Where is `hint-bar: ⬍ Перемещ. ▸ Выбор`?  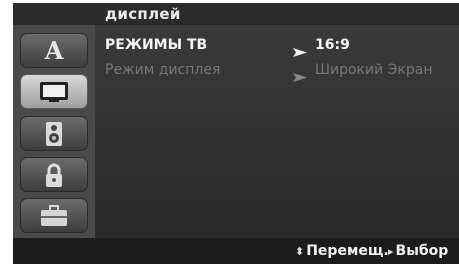
hint-bar: ⬍ Перемещ. ▸ Выбор is located at coordinates (236, 251).